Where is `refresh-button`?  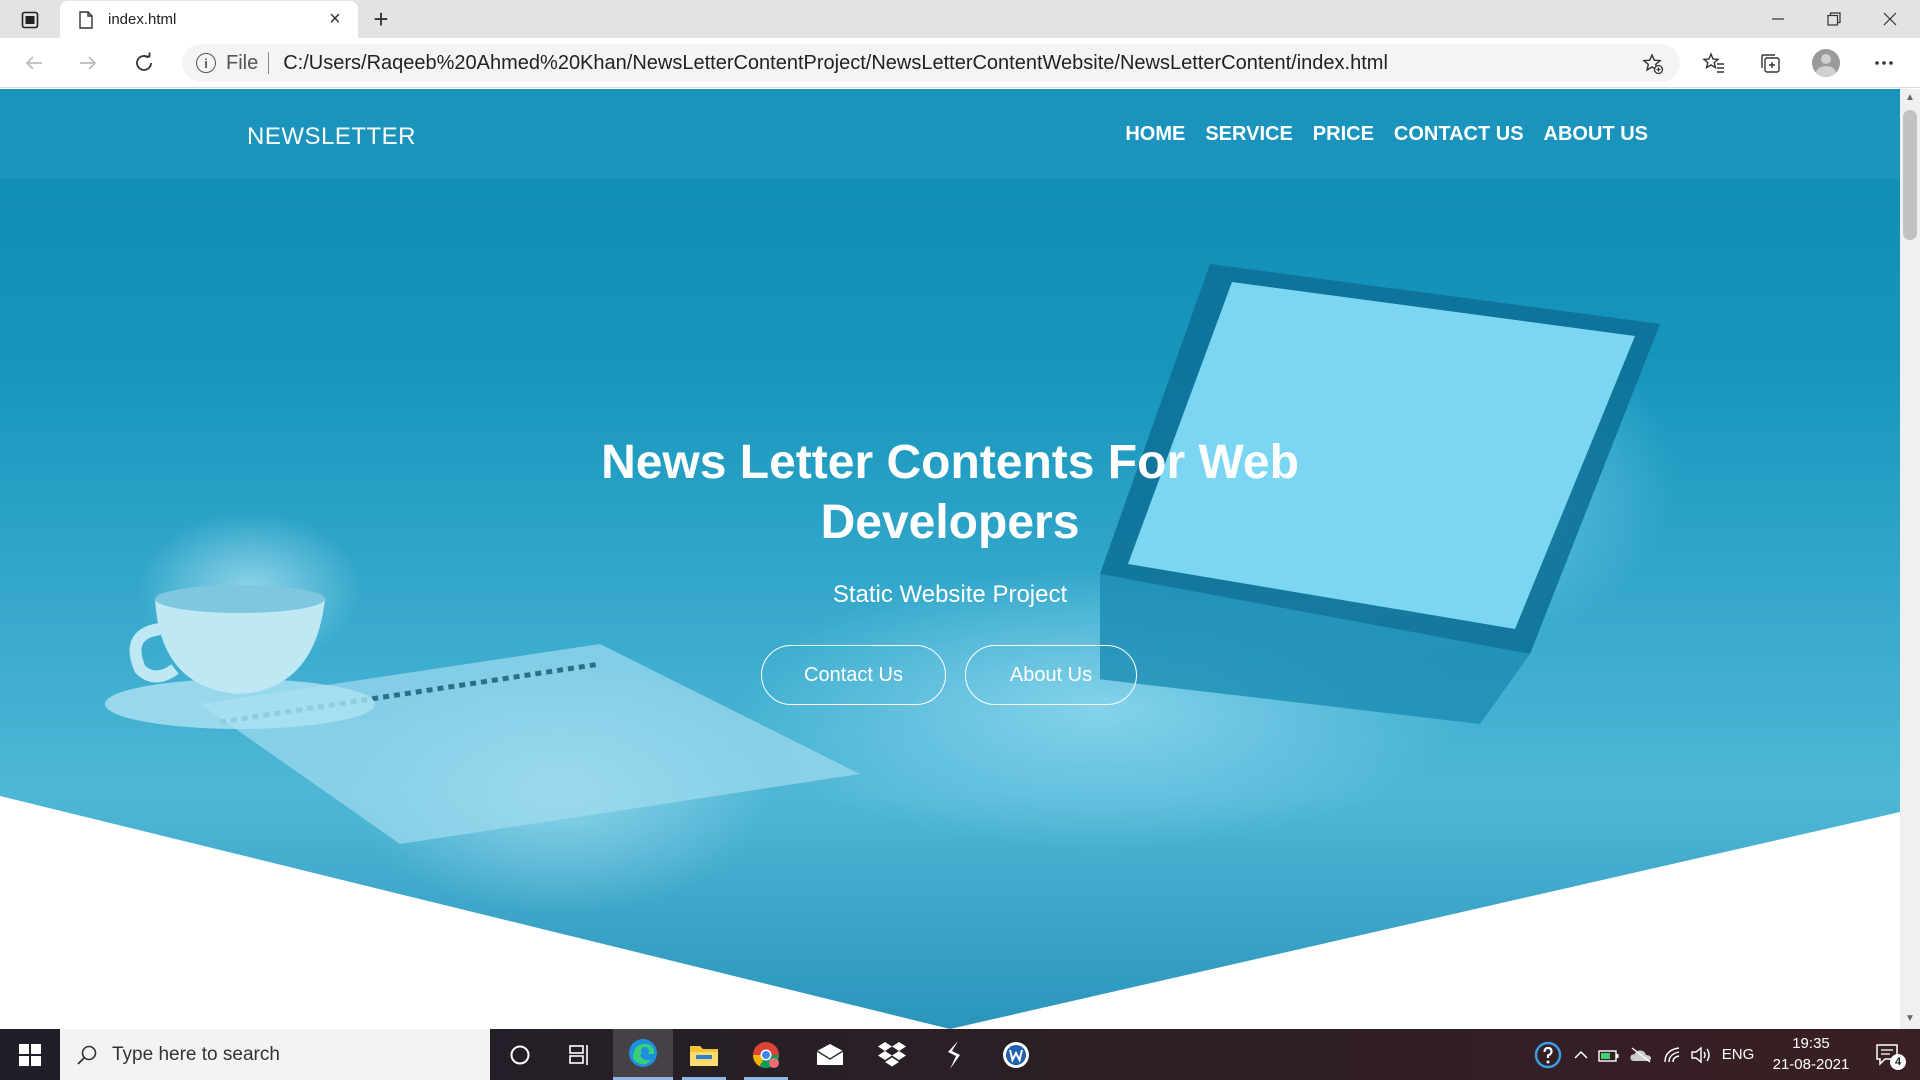
refresh-button is located at coordinates (144, 63).